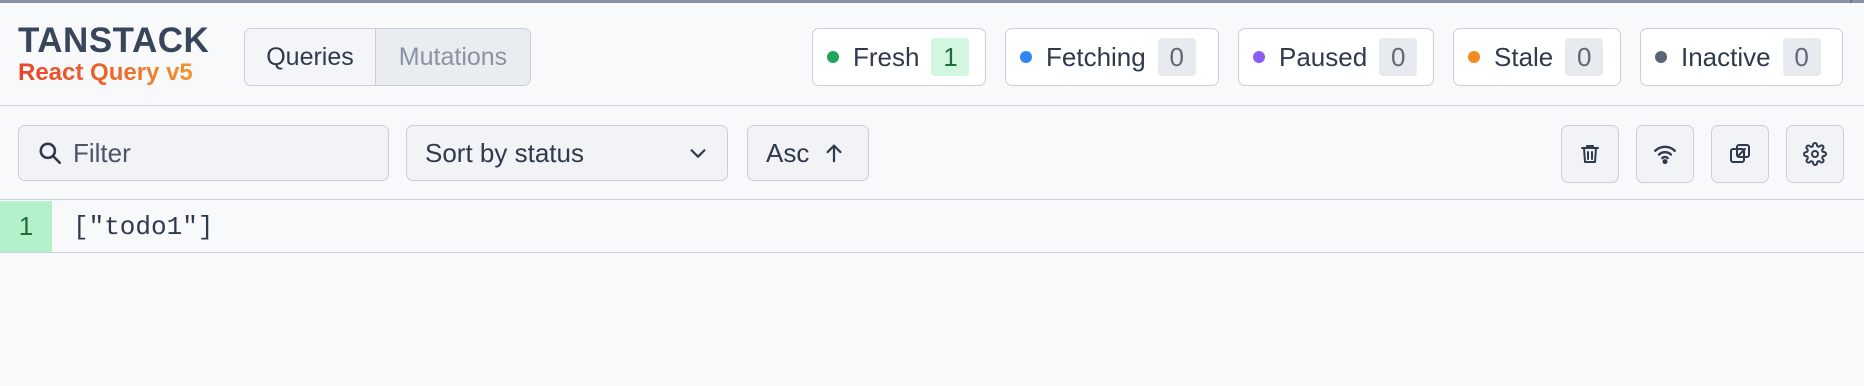 The height and width of the screenshot is (386, 1864). What do you see at coordinates (310, 57) in the screenshot?
I see `tab-queries: Queries` at bounding box center [310, 57].